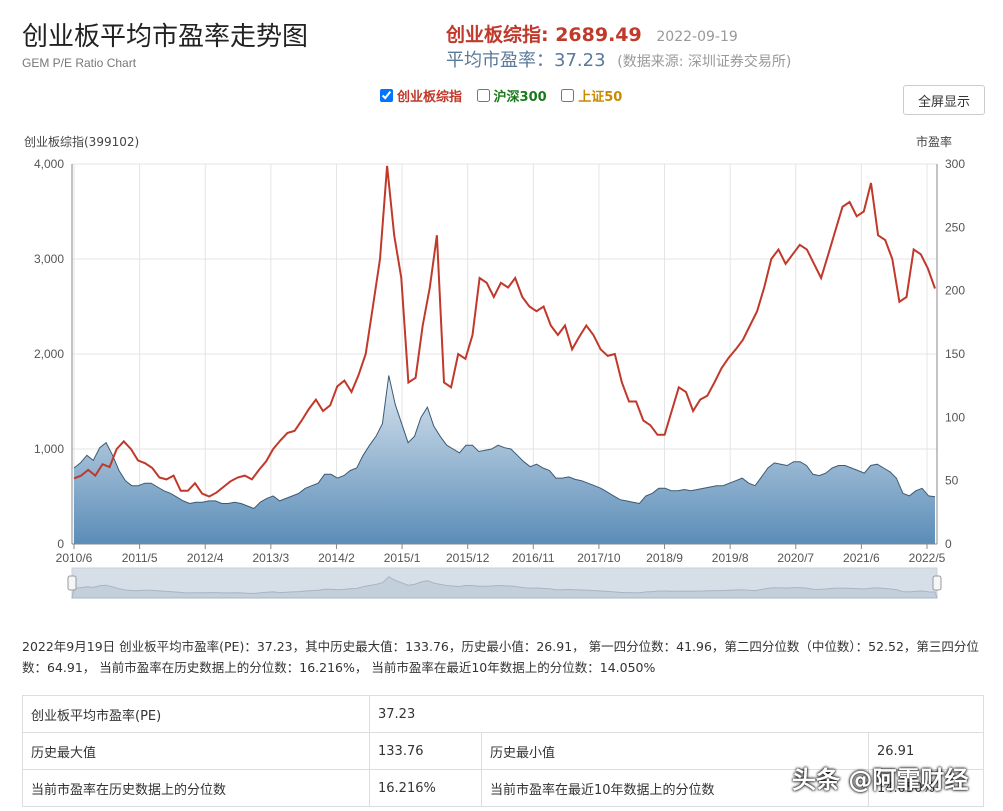  I want to click on y-left-tick-label: 0, so click(60, 544).